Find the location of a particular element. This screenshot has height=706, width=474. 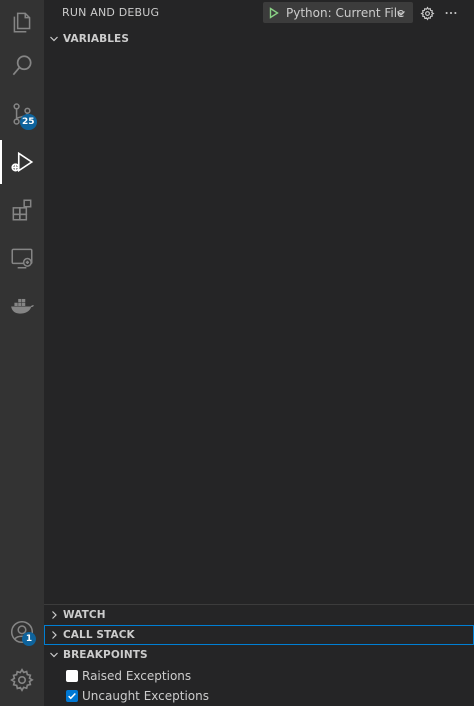

uncaught-exceptions-label: Uncaught Exceptions is located at coordinates (145, 696).